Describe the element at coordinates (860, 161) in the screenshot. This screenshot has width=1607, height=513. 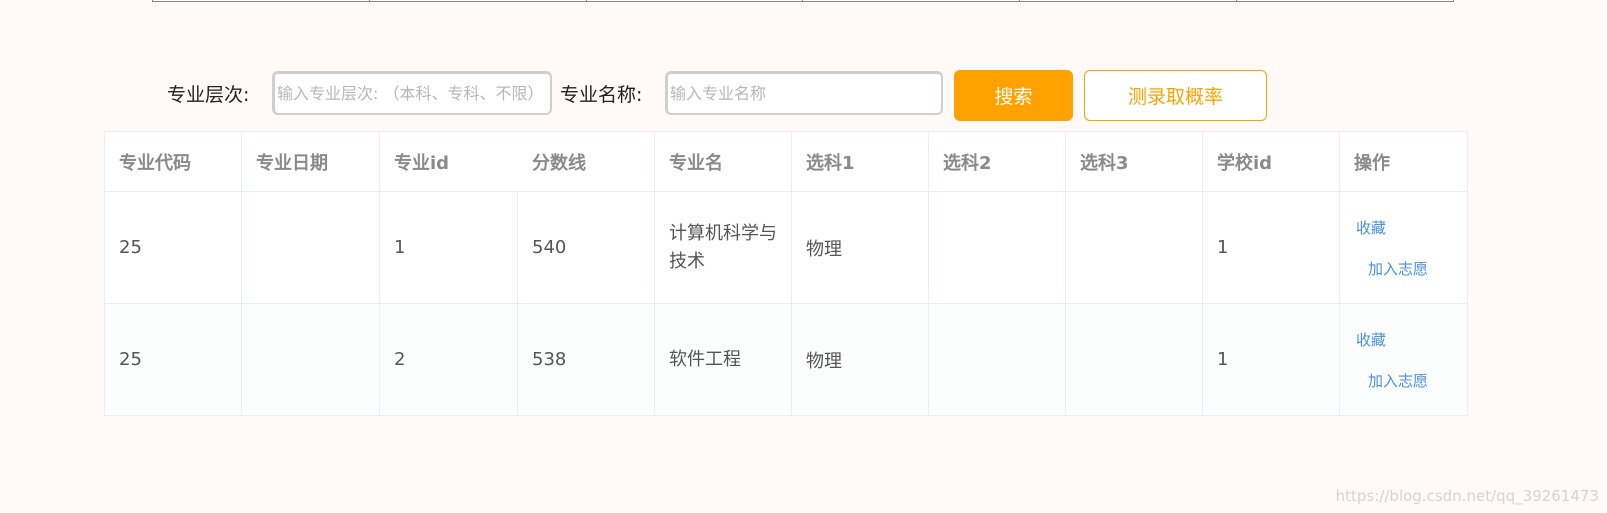
I see `header-subject1: 选科1` at that location.